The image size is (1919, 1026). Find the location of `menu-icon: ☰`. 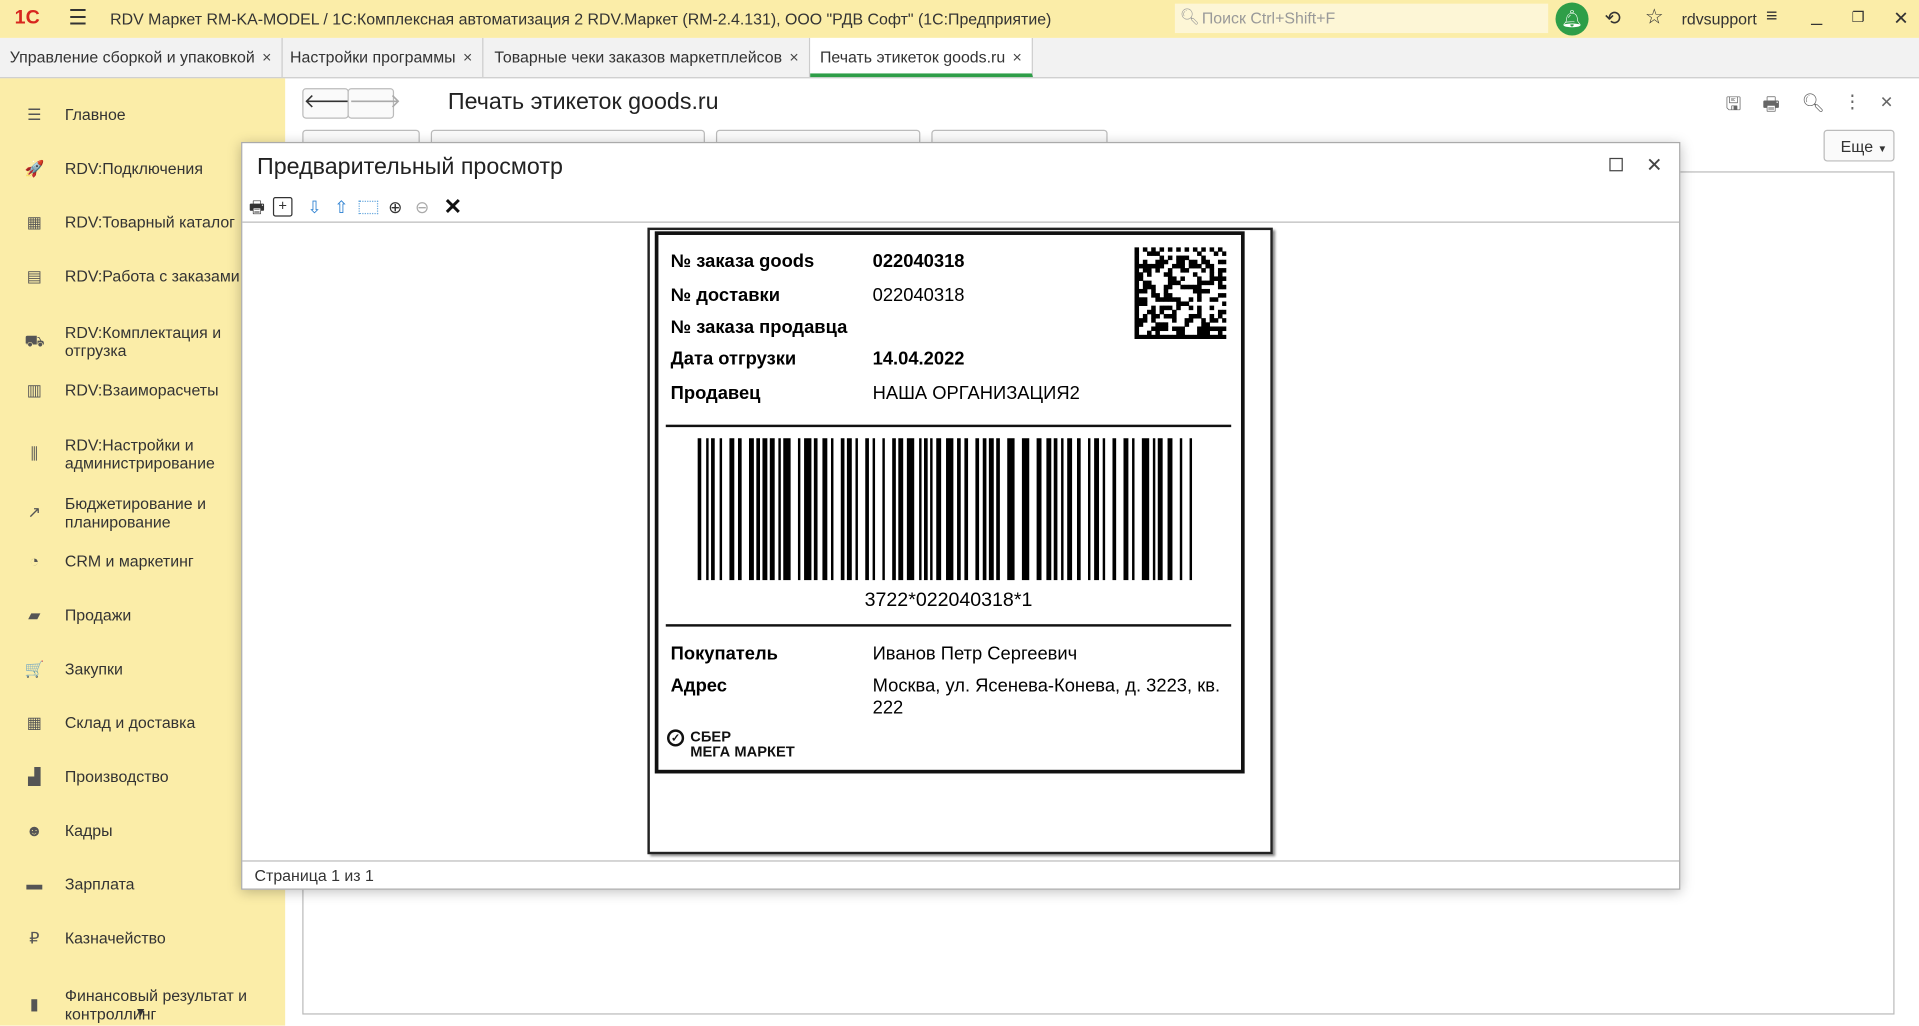

menu-icon: ☰ is located at coordinates (78, 18).